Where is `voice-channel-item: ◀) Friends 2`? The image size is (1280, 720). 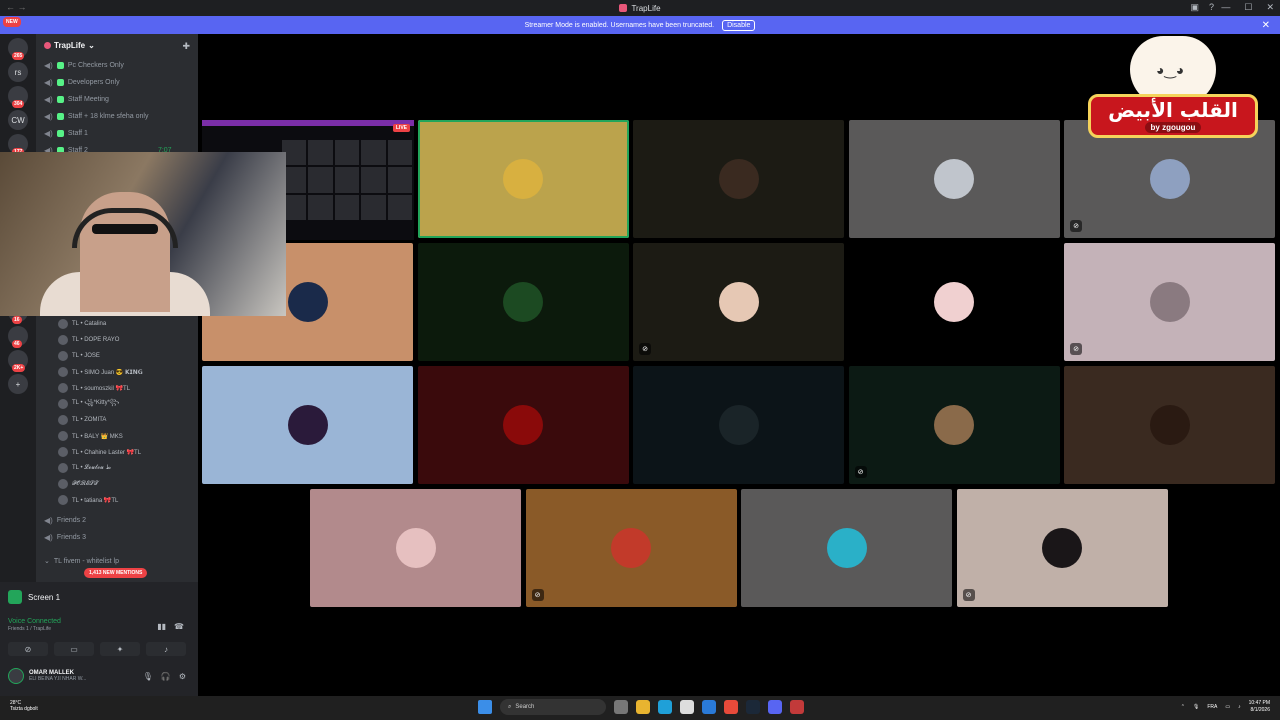
voice-channel-item: ◀) Friends 2 is located at coordinates (65, 520).